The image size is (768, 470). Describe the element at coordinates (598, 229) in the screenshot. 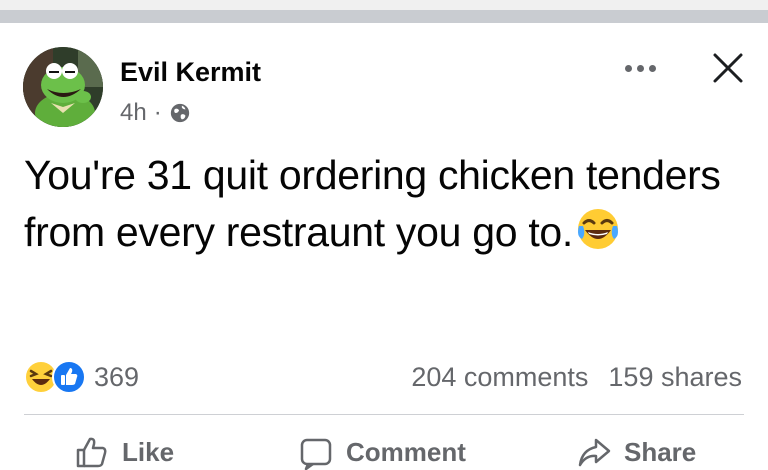

I see `tears-of-joy-emoji-icon` at that location.